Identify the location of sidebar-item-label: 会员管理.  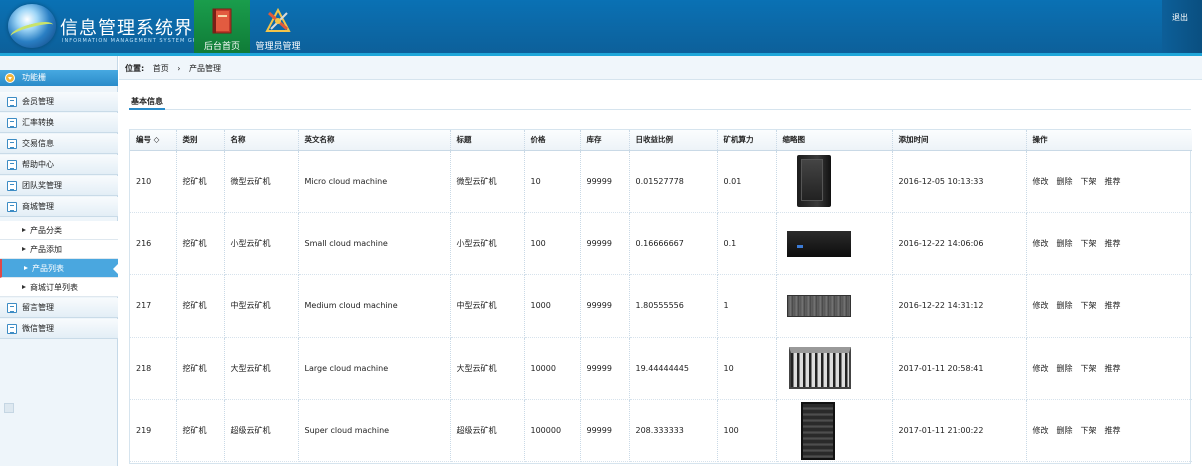
(38, 101).